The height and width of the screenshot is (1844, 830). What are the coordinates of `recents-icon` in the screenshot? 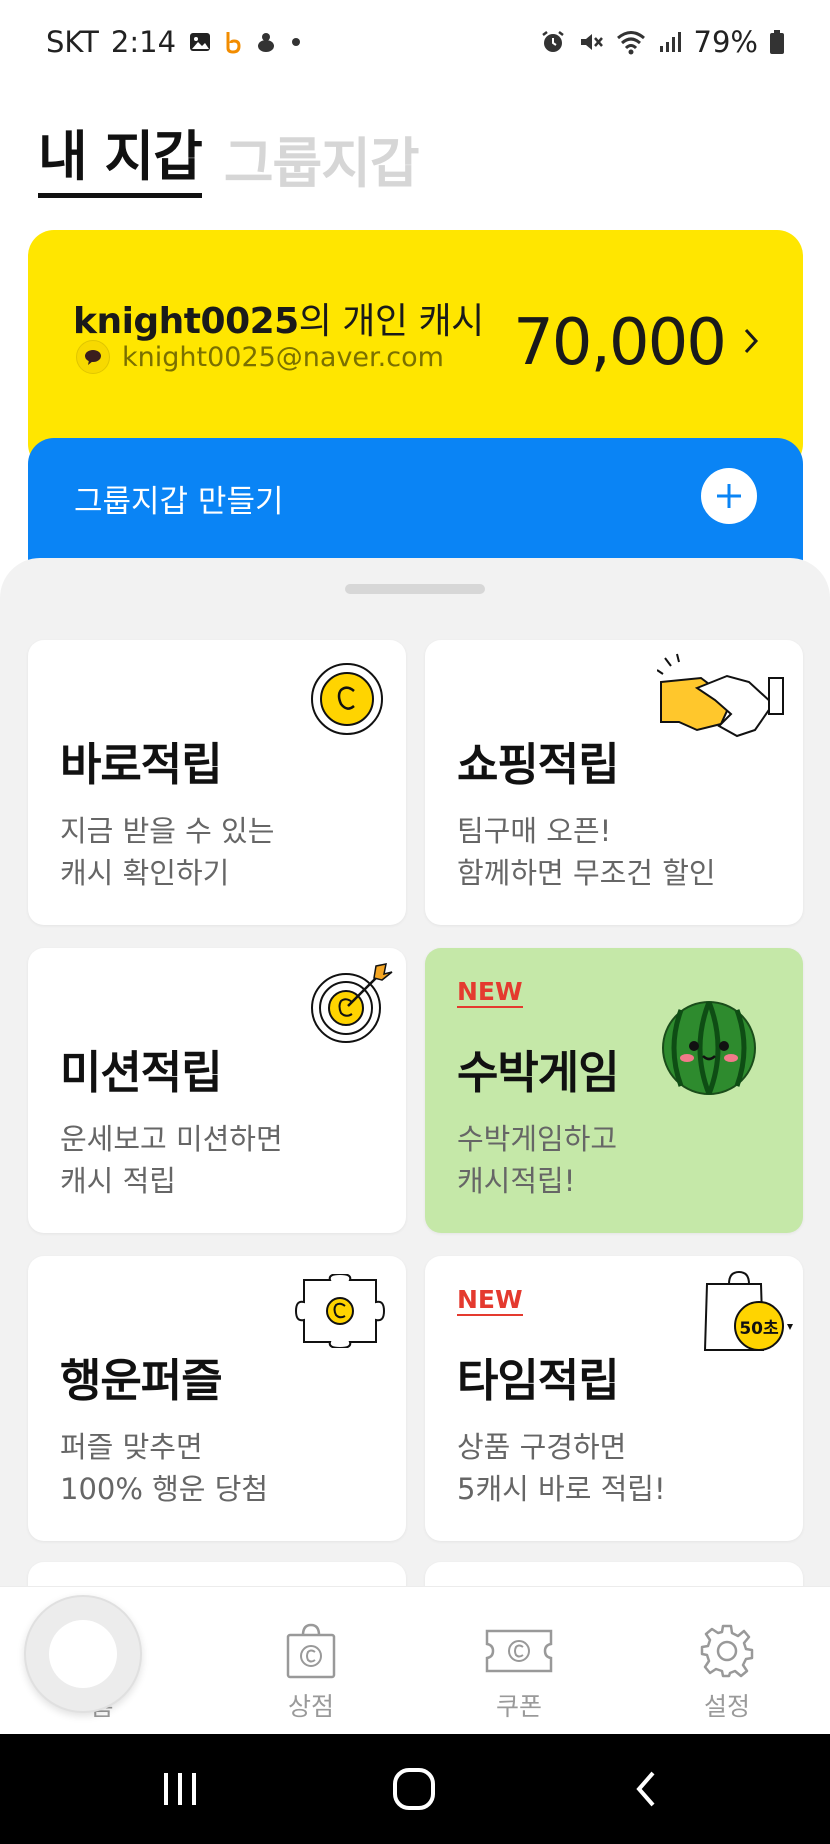 It's located at (180, 1789).